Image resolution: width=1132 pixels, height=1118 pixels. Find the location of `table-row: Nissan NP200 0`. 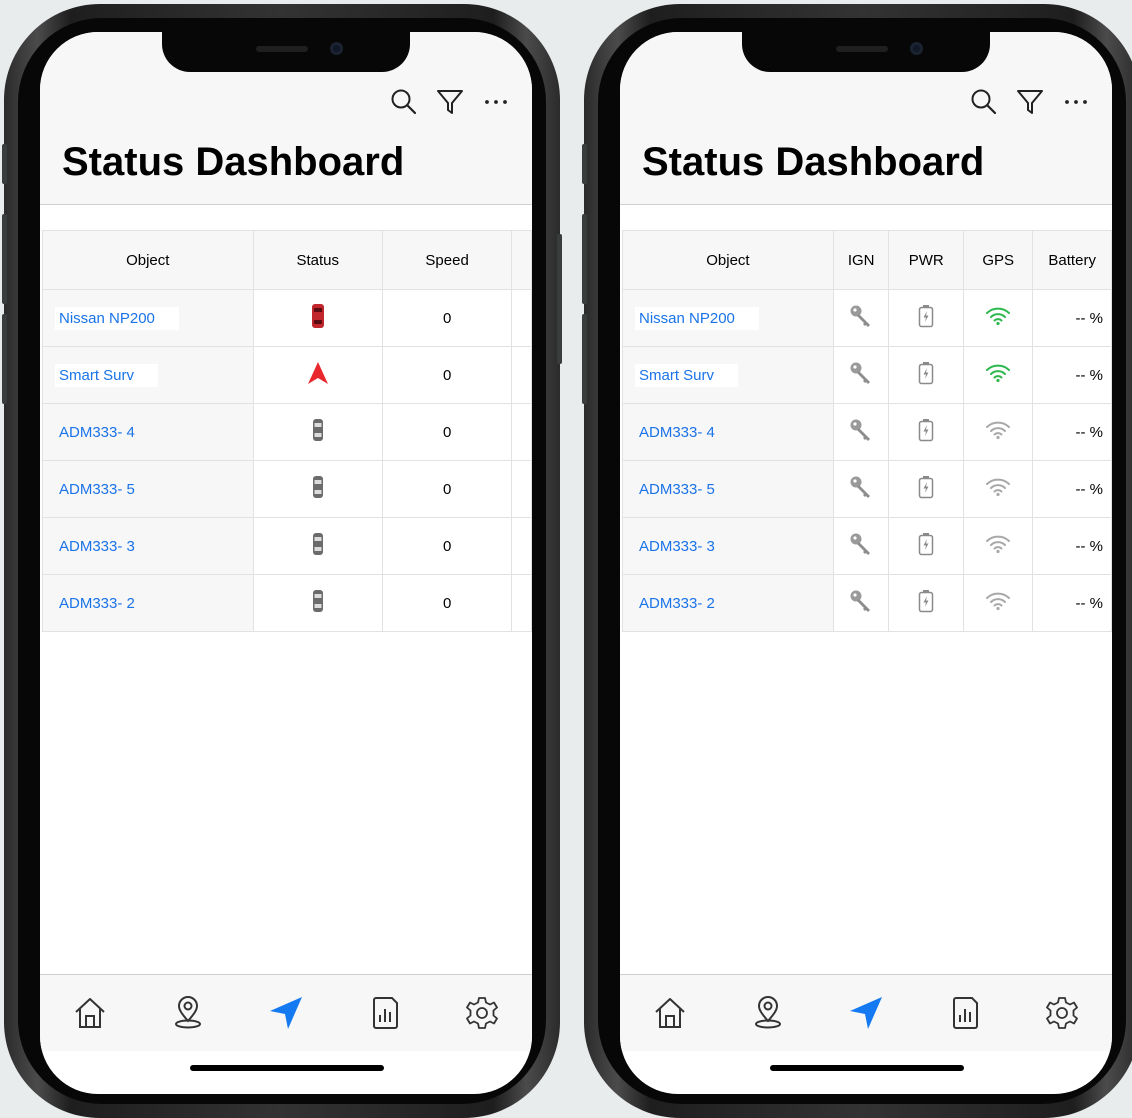

table-row: Nissan NP200 0 is located at coordinates (287, 318).